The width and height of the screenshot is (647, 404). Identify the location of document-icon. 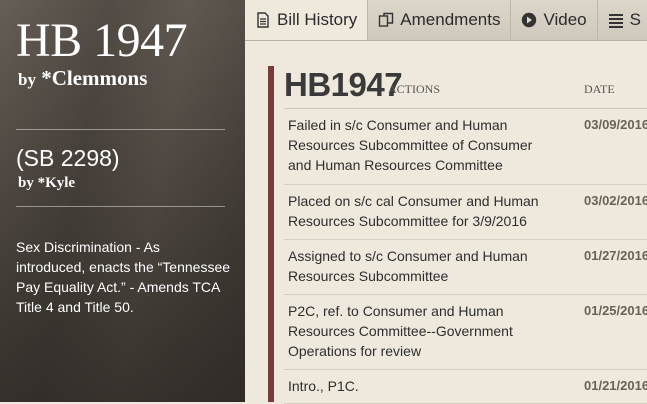
(263, 20).